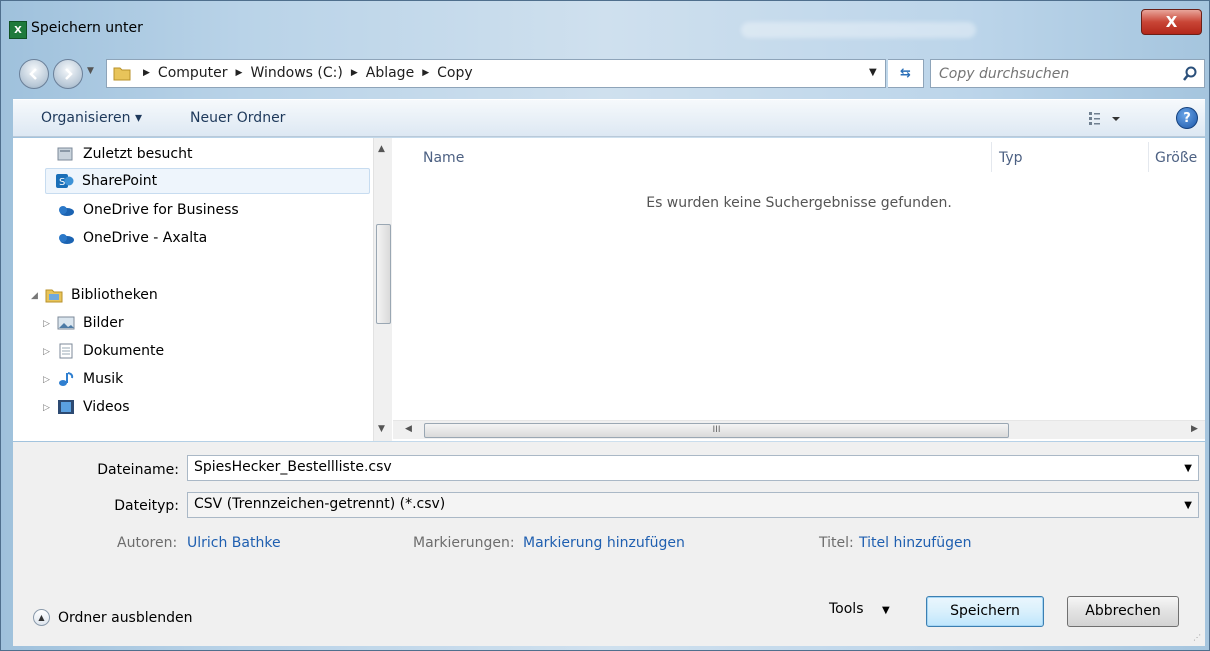  I want to click on nav-item-label: OneDrive for Business, so click(161, 210).